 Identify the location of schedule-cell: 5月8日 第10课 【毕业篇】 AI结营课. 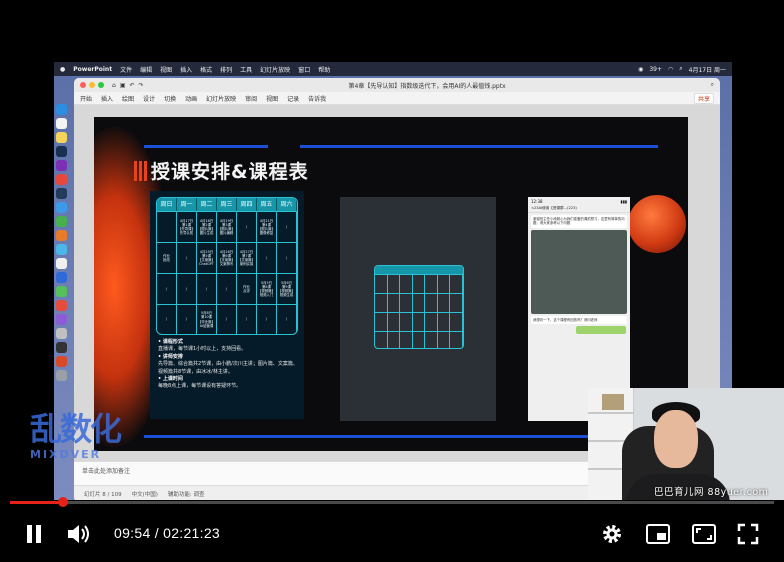
(207, 319).